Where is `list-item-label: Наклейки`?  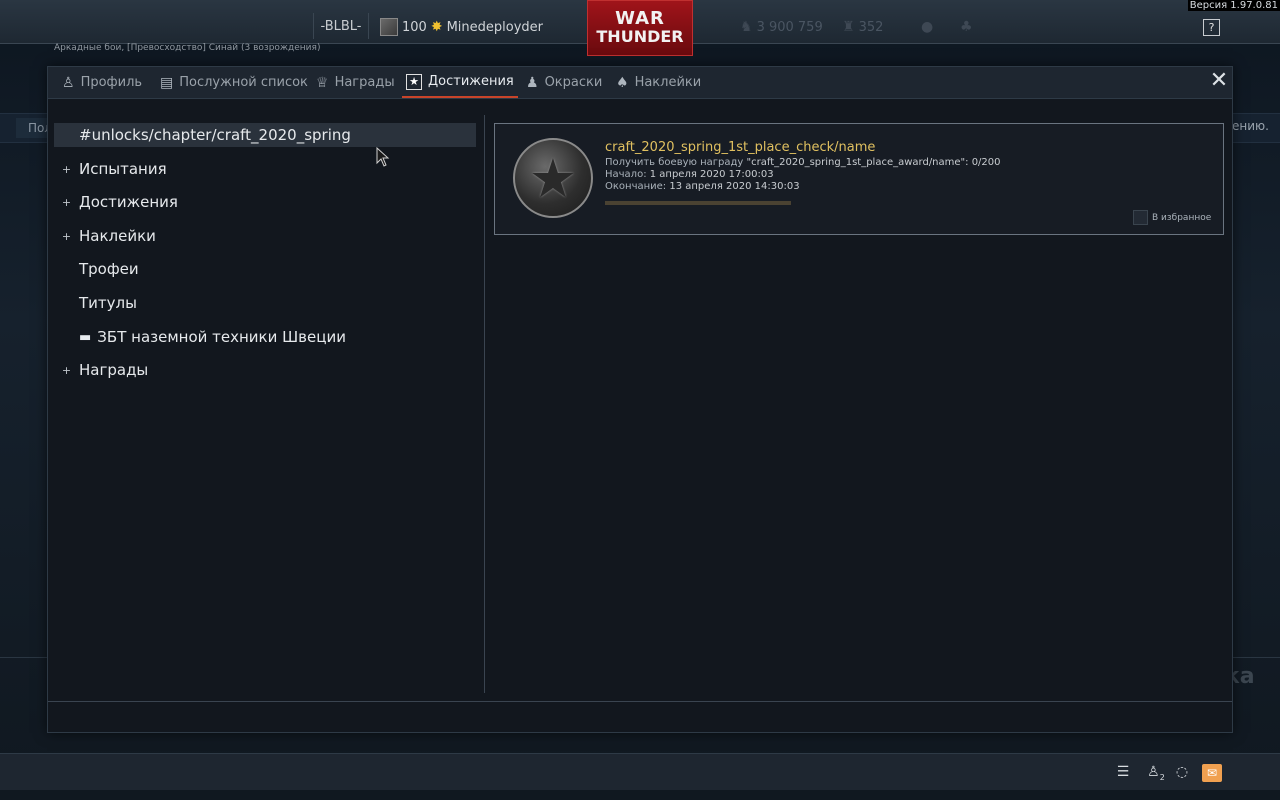 list-item-label: Наклейки is located at coordinates (117, 236).